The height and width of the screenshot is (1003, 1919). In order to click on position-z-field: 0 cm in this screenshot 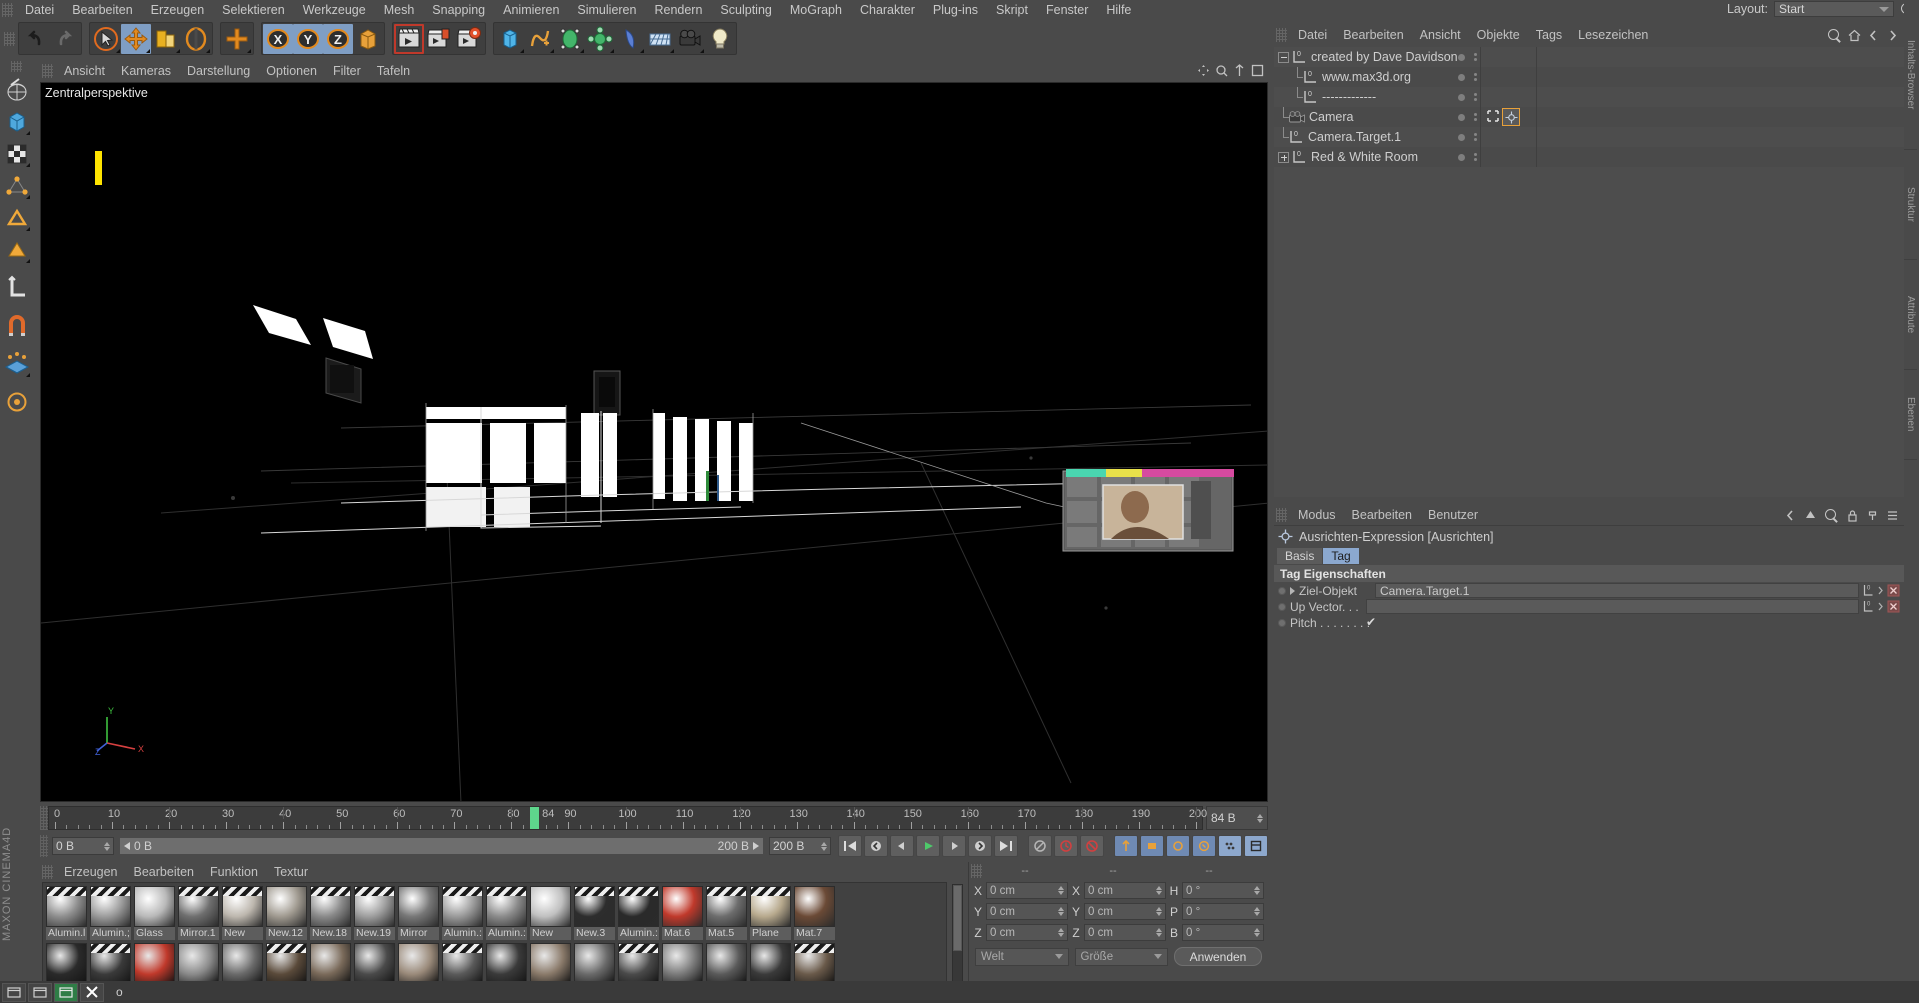, I will do `click(1027, 932)`.